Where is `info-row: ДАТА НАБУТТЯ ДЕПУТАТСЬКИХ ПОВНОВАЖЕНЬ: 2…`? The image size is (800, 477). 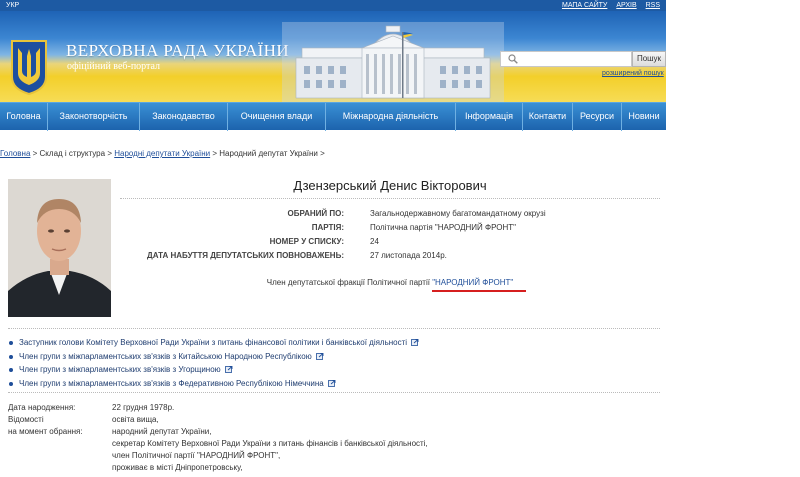 info-row: ДАТА НАБУТТЯ ДЕПУТАТСЬКИХ ПОВНОВАЖЕНЬ: 2… is located at coordinates (390, 256).